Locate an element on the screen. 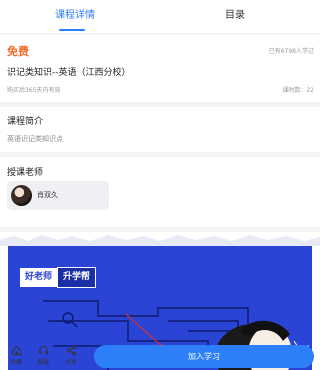 This screenshot has height=370, width=320. customer-service-button: 客服 is located at coordinates (43, 357).